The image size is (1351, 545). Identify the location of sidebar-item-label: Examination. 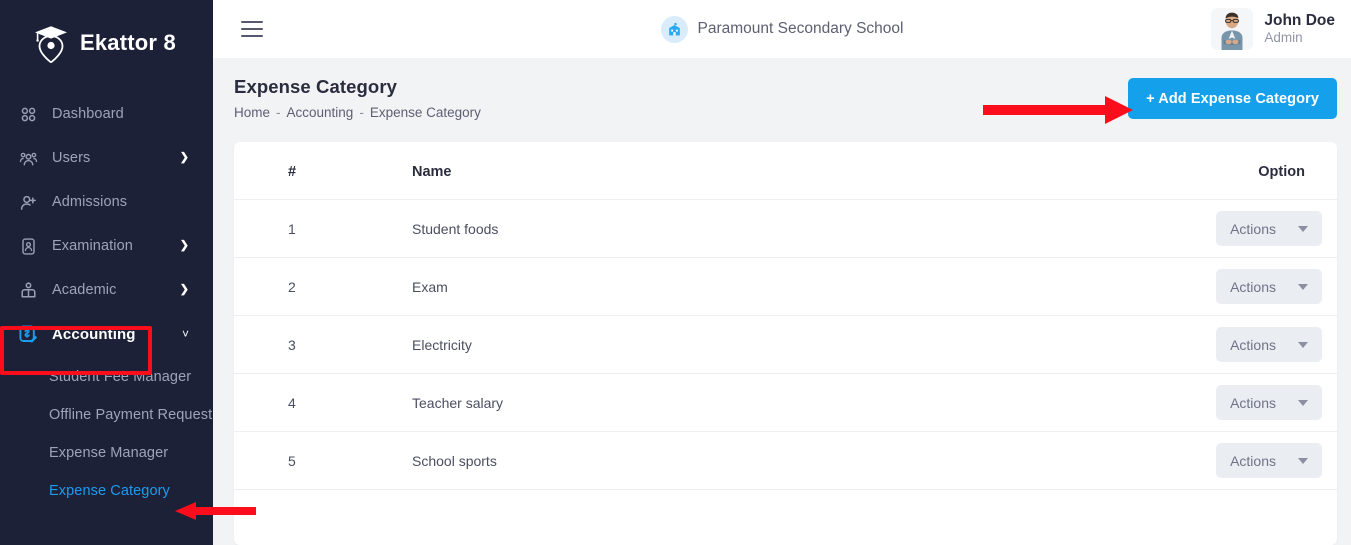
(92, 246).